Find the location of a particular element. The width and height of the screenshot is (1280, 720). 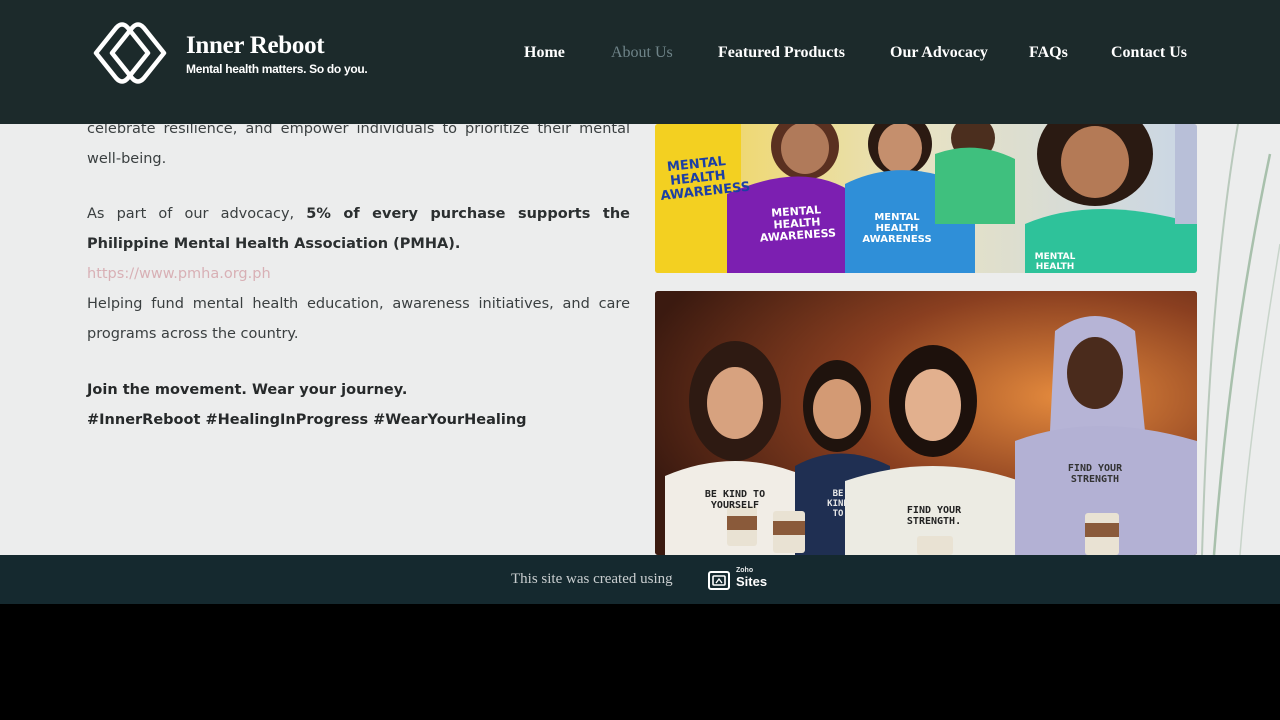

shirt-text-7: FIND YOUR STRENGTH. is located at coordinates (934, 516).